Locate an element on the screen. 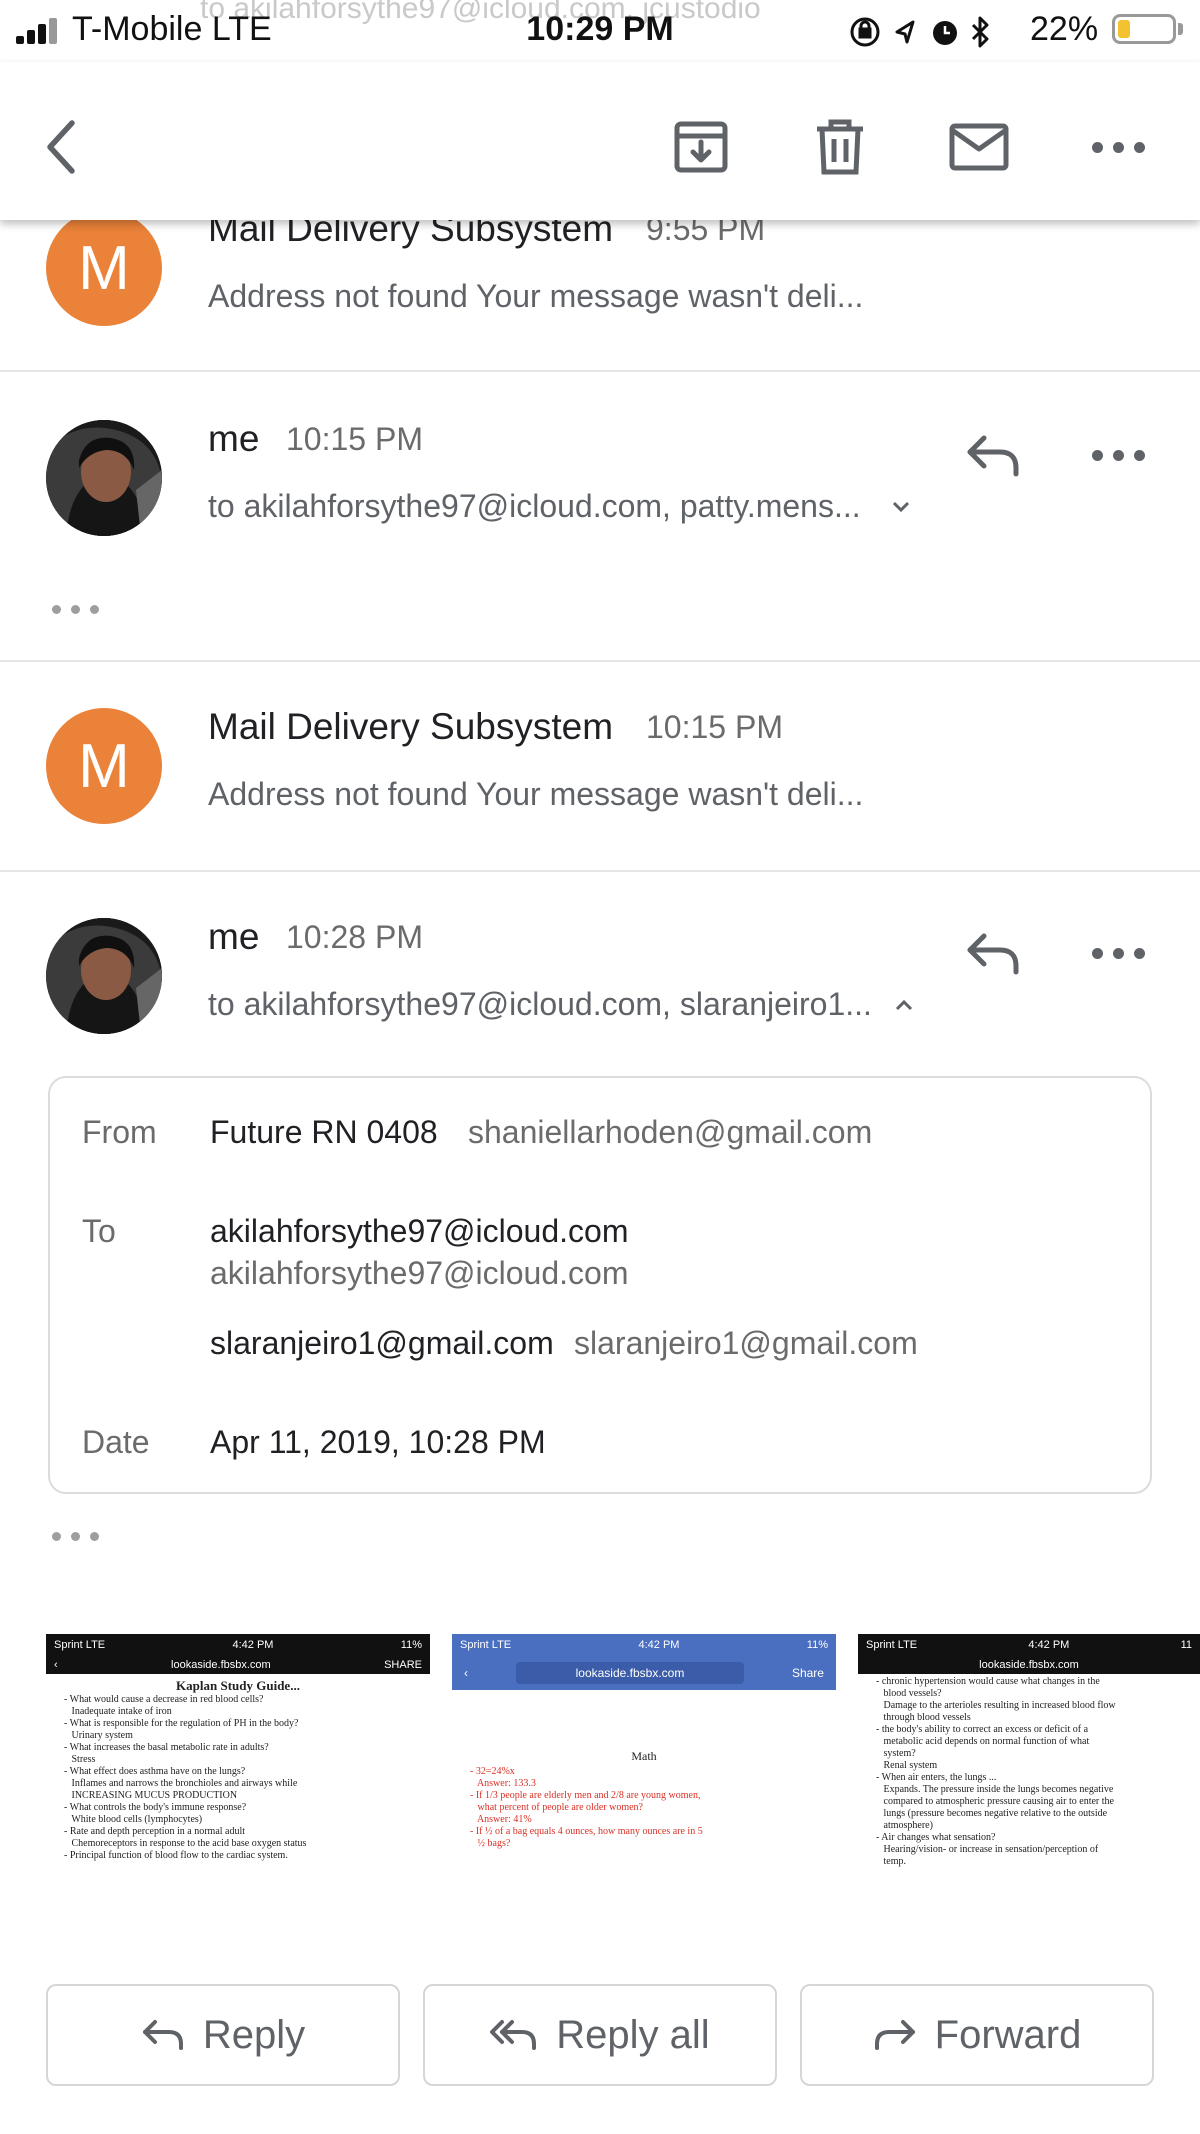 The width and height of the screenshot is (1200, 2134). reply-all-action-button: Reply all is located at coordinates (600, 2035).